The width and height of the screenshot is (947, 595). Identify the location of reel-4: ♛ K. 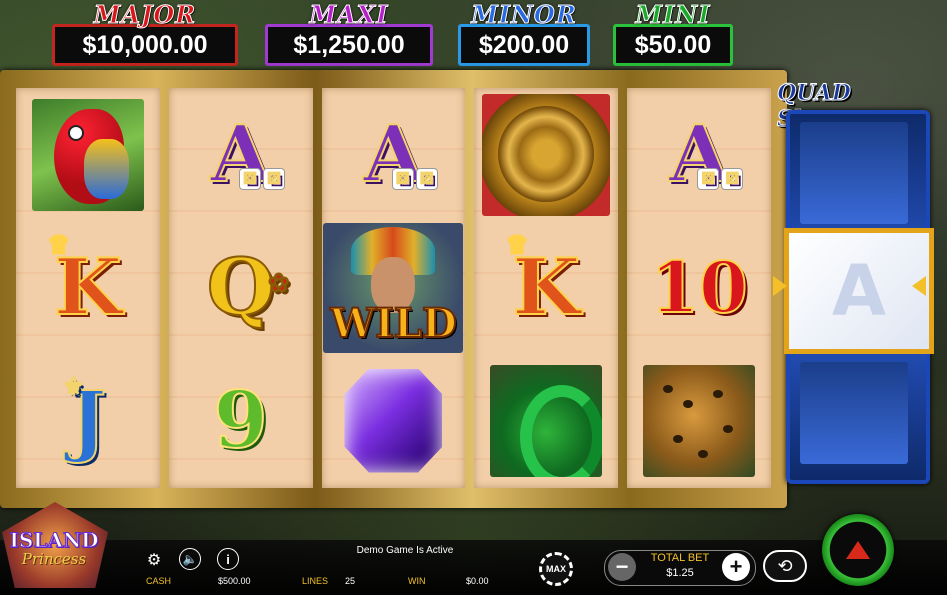
(546, 288).